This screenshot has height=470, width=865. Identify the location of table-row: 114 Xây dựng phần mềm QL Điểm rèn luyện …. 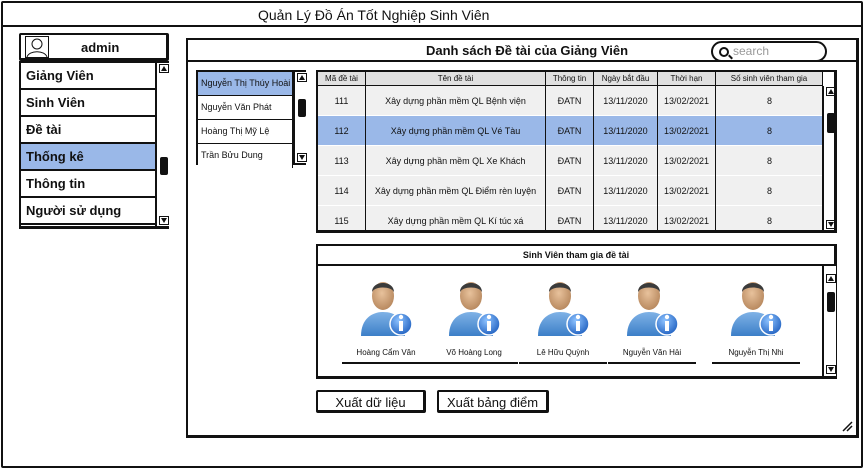
(570, 191).